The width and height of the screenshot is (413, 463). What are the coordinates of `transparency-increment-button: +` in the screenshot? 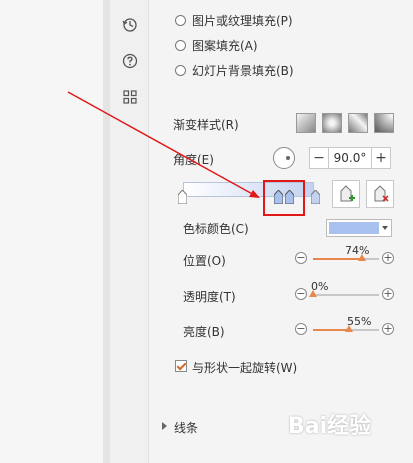 It's located at (388, 294).